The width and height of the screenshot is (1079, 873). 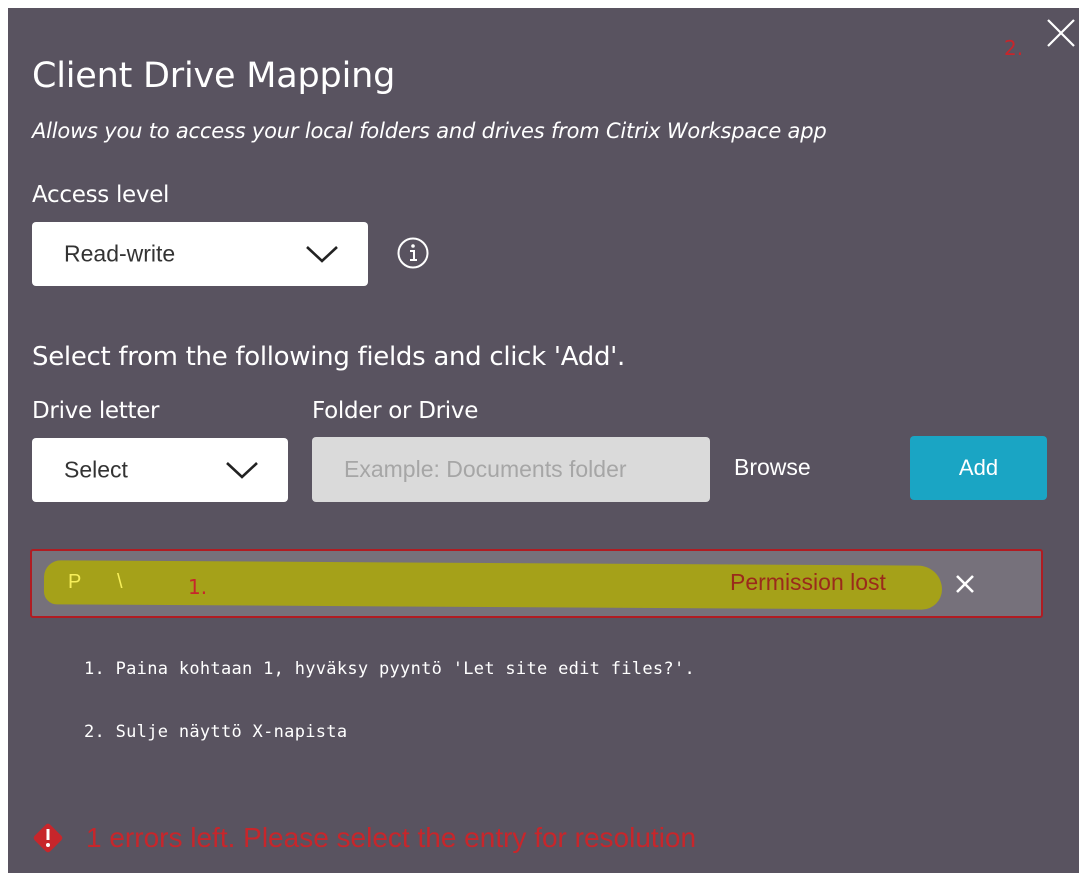 What do you see at coordinates (536, 583) in the screenshot?
I see `drive-mapping-entry: P \ 1. Permission lost` at bounding box center [536, 583].